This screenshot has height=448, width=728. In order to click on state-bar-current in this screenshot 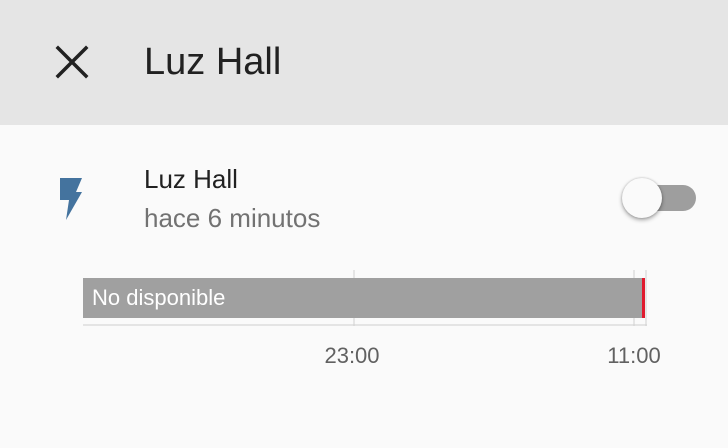, I will do `click(643, 298)`.